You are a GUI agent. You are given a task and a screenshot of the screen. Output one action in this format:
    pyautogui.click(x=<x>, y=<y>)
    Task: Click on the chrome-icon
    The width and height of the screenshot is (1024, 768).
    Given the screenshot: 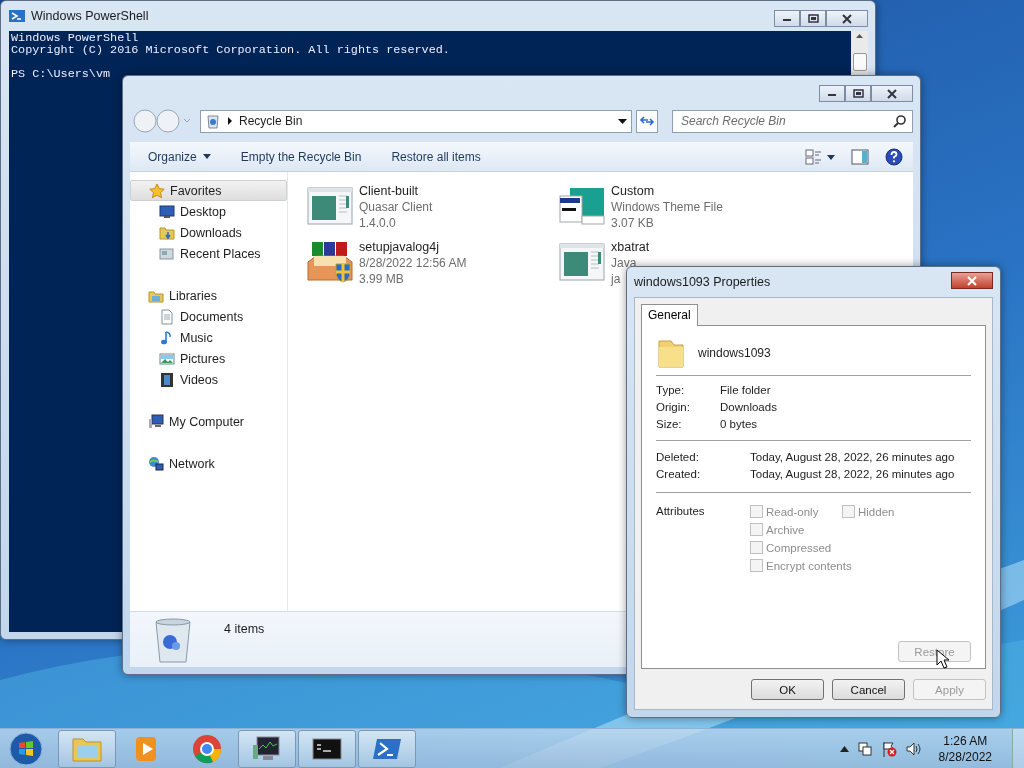 What is the action you would take?
    pyautogui.click(x=207, y=748)
    